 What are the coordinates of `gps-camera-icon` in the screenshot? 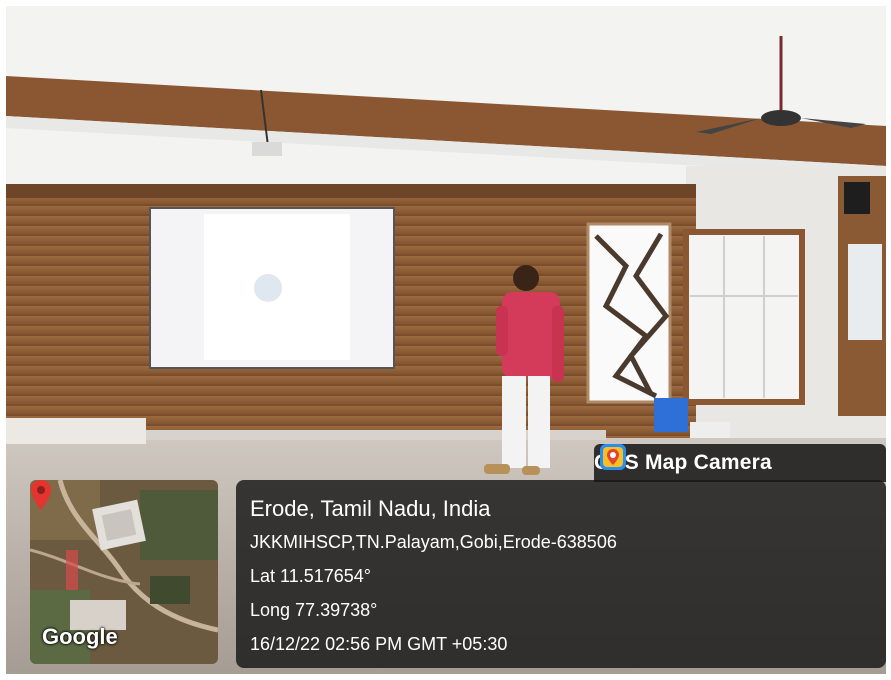 It's located at (613, 457).